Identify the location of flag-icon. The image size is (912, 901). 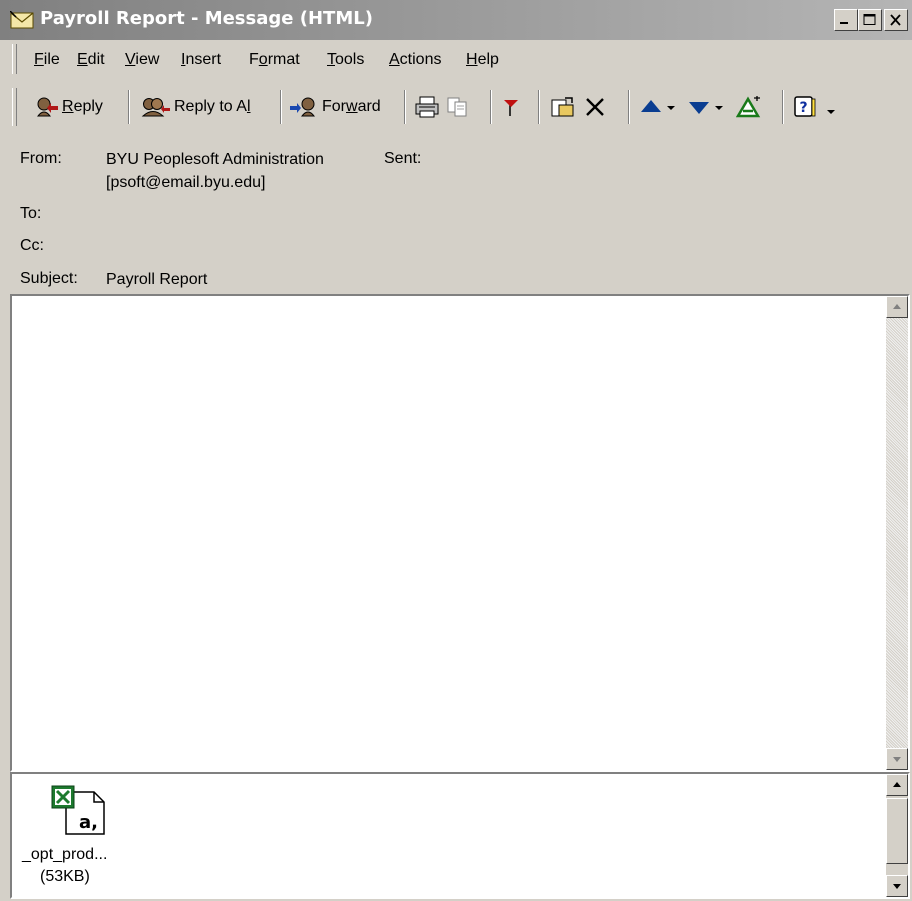
(511, 108).